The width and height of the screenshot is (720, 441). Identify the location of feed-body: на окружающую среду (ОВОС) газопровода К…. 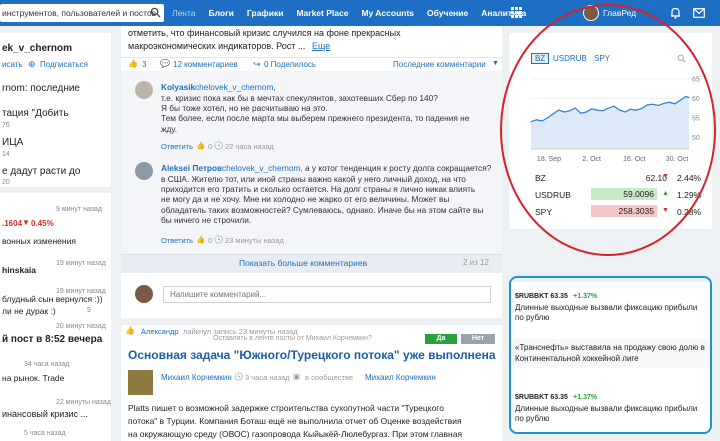
(295, 434).